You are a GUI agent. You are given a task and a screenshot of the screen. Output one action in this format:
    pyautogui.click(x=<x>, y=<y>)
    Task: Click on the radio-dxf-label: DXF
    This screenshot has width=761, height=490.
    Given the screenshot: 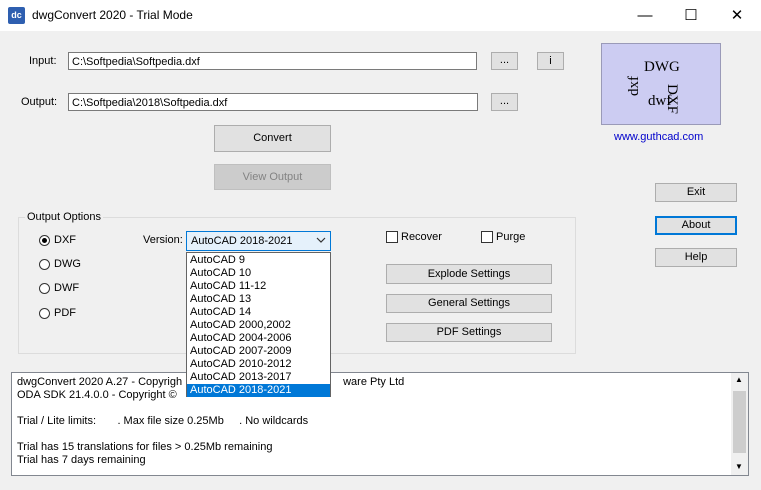 What is the action you would take?
    pyautogui.click(x=65, y=240)
    